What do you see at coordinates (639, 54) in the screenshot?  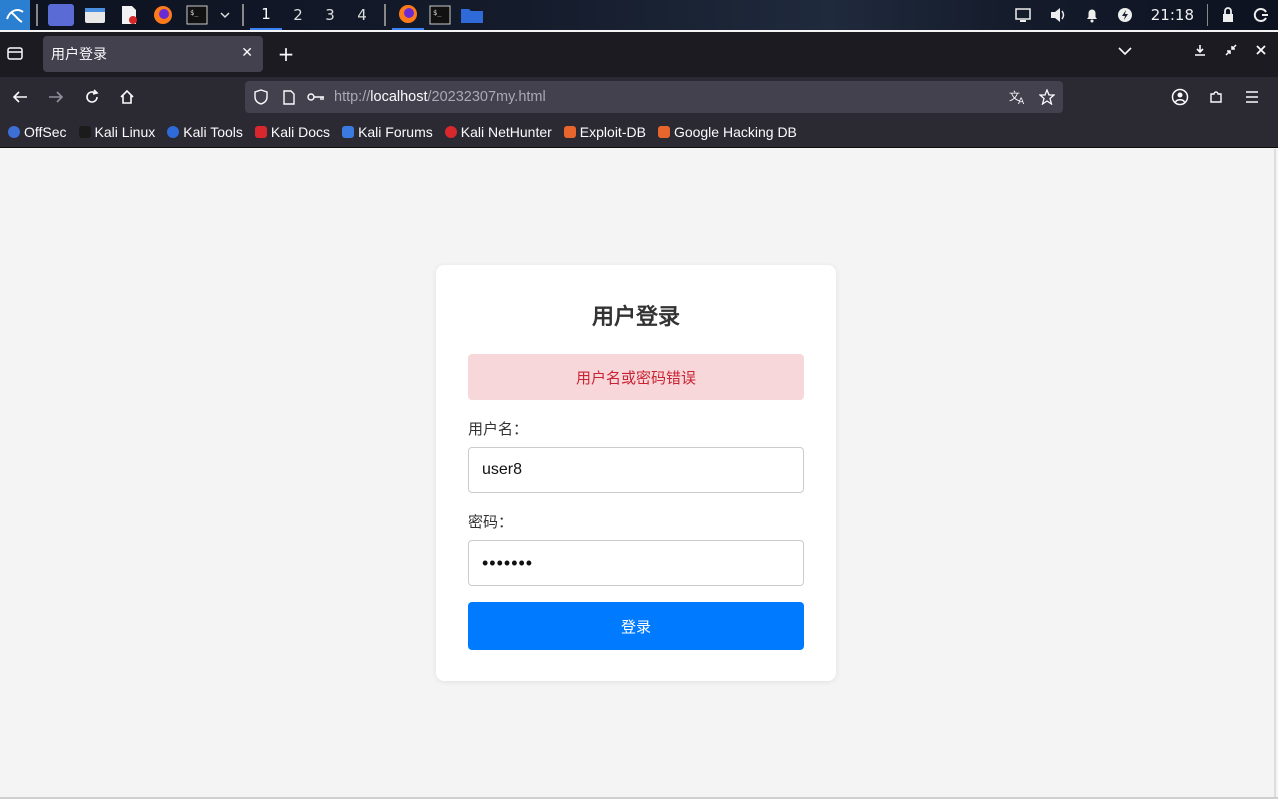 I see `tab-strip: 用户登录 ✕ +` at bounding box center [639, 54].